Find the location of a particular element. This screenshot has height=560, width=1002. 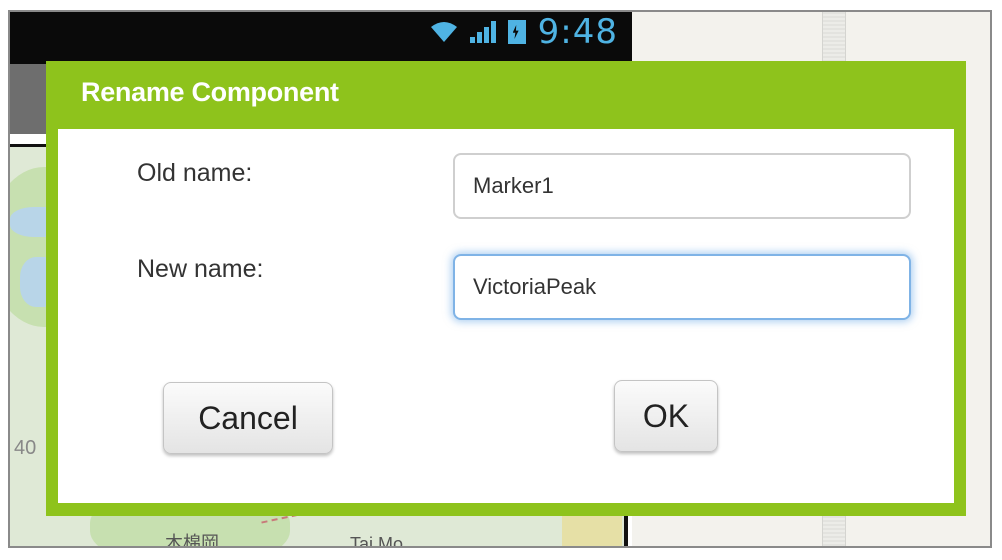

new-name-field is located at coordinates (682, 287).